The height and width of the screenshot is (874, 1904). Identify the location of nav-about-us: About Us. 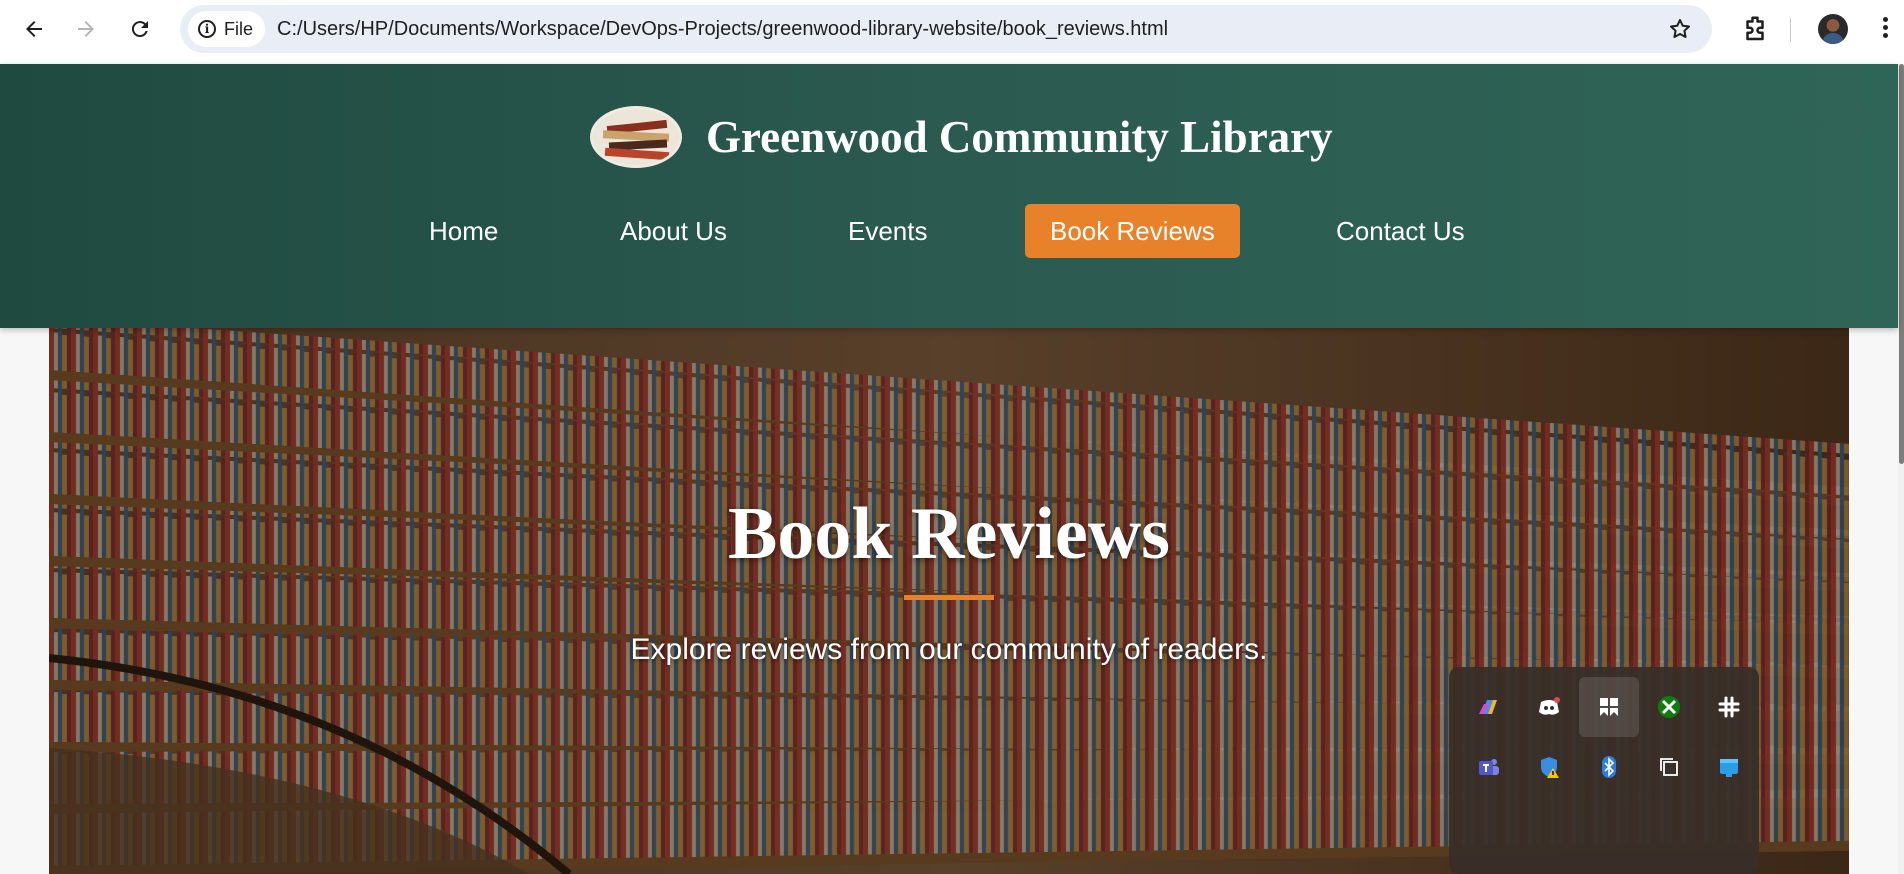
(673, 231).